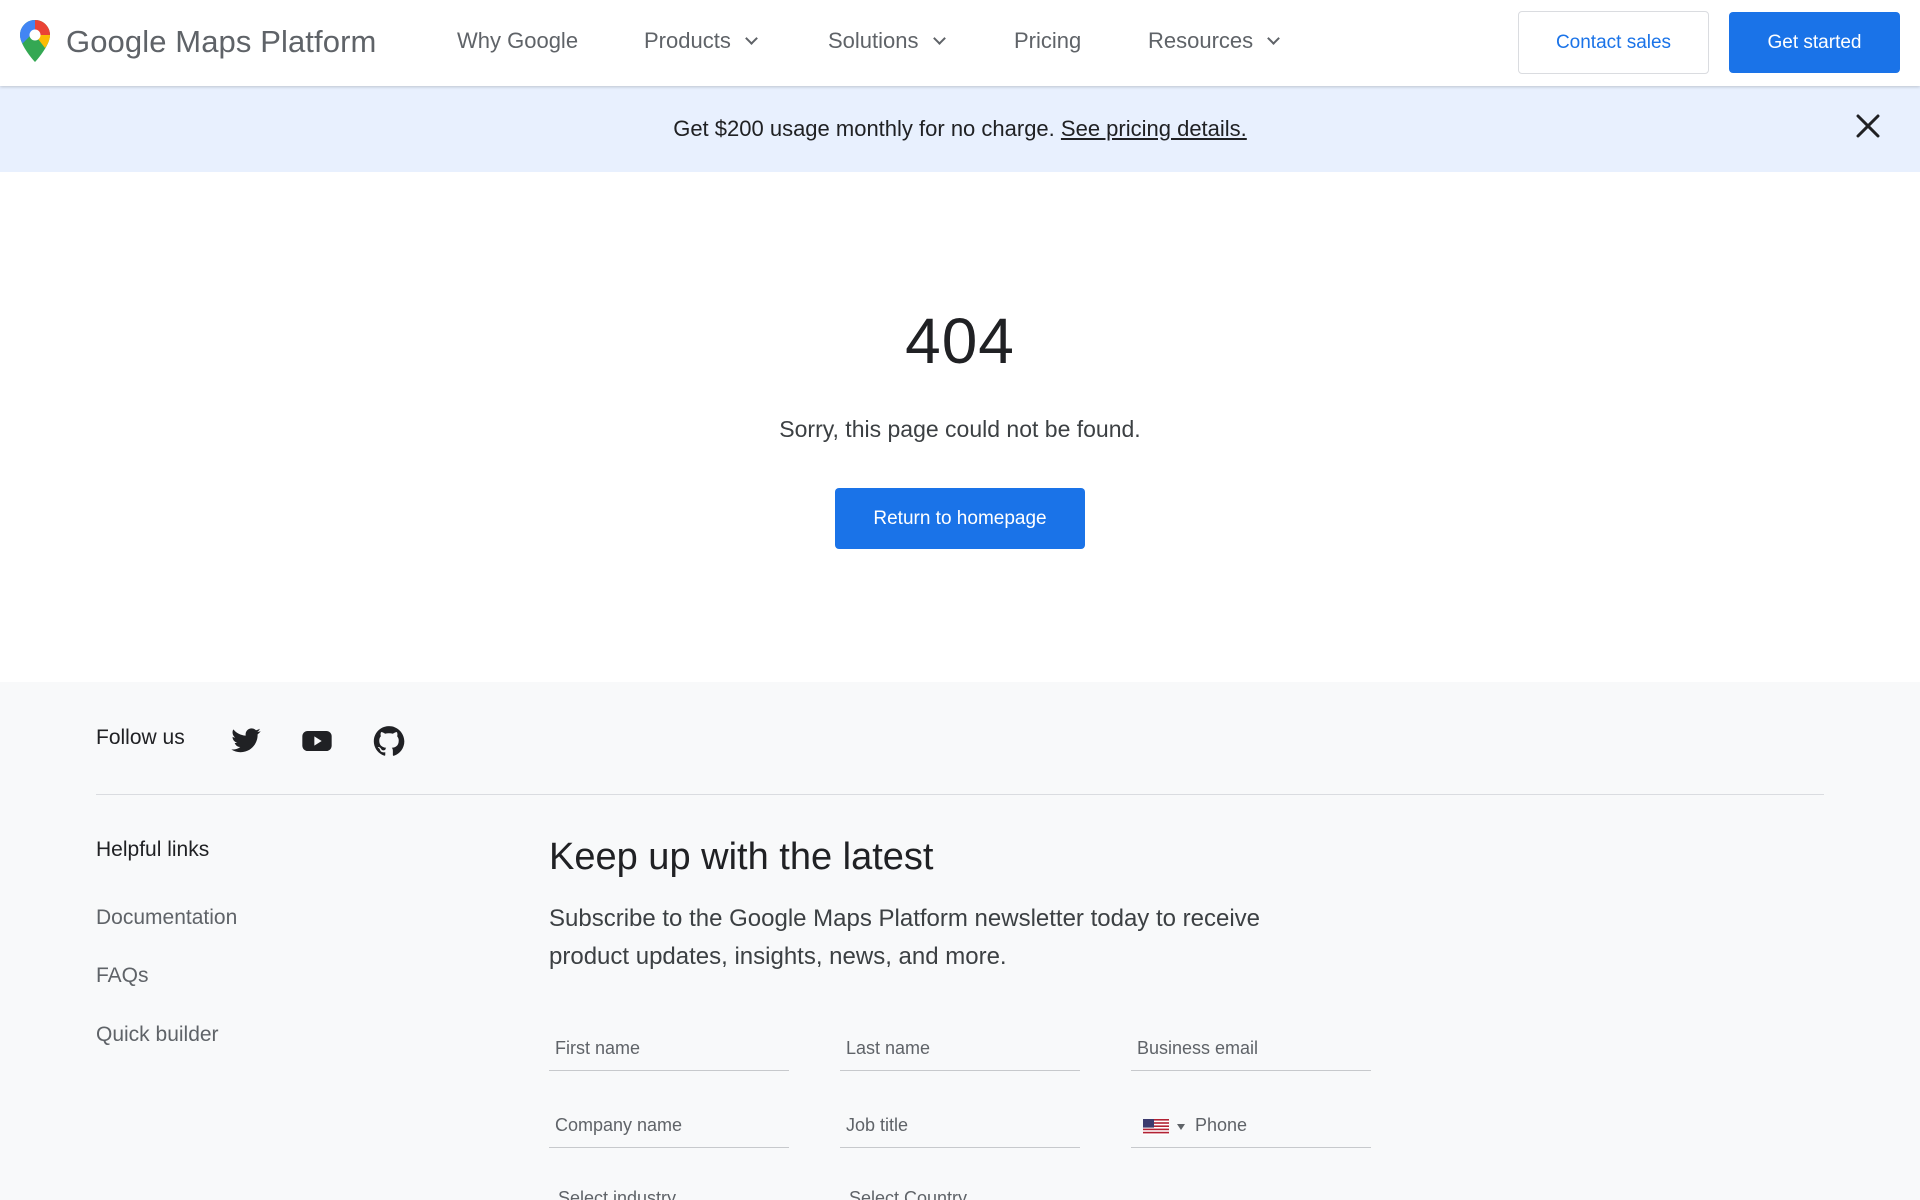 This screenshot has height=1200, width=1920. What do you see at coordinates (1251, 1049) in the screenshot?
I see `business-email-input` at bounding box center [1251, 1049].